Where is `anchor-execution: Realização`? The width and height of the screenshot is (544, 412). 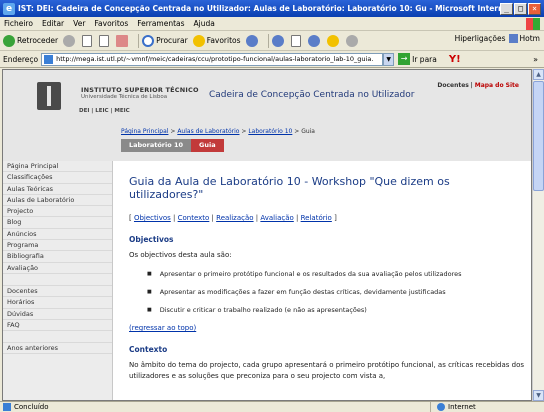
anchor-execution: Realização is located at coordinates (234, 218).